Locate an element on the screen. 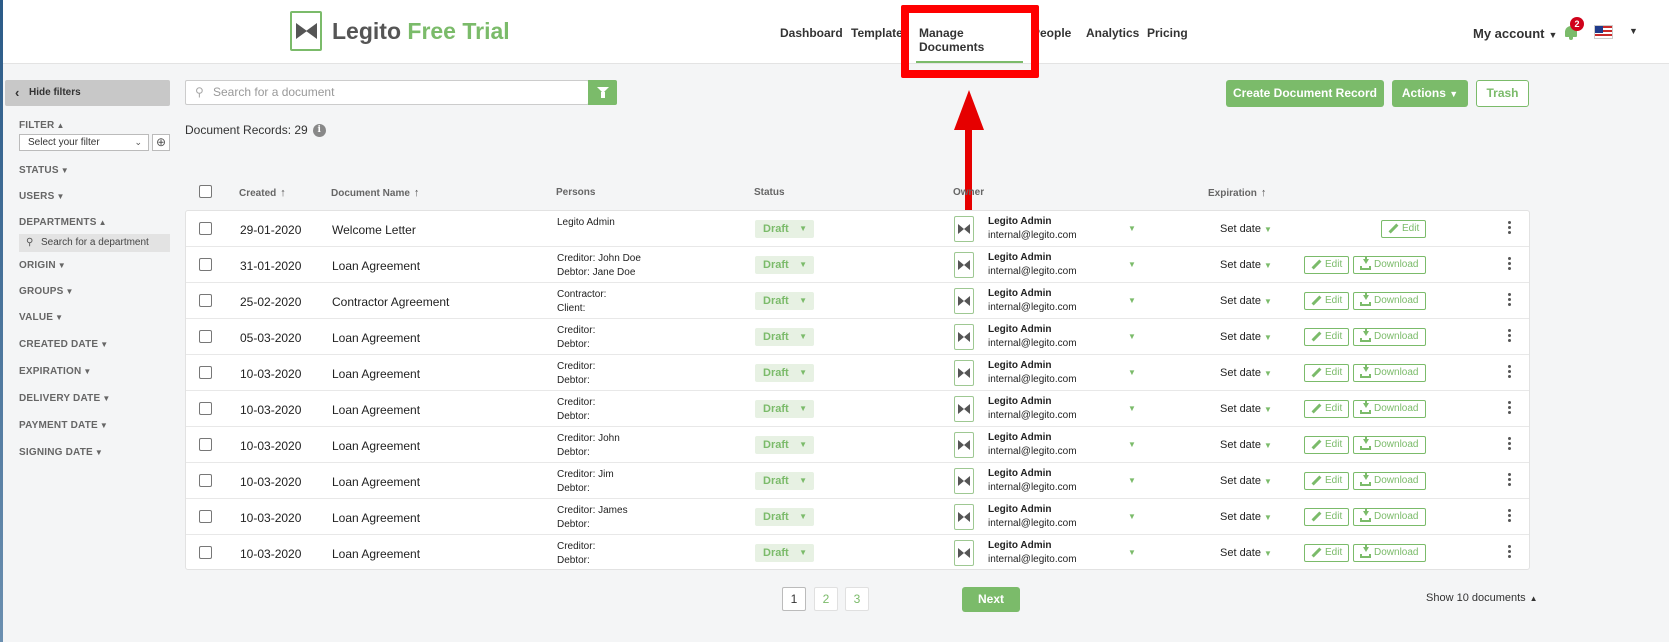  my-account-menu: My account ▼ is located at coordinates (1515, 33).